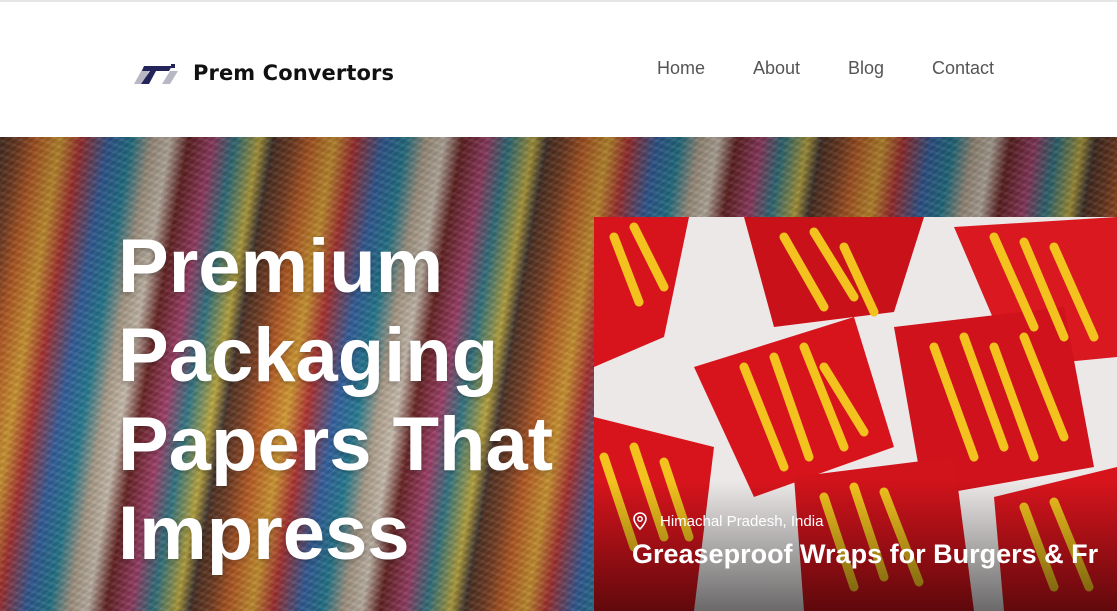 The width and height of the screenshot is (1117, 611). I want to click on hero-title-line: Premium, so click(281, 266).